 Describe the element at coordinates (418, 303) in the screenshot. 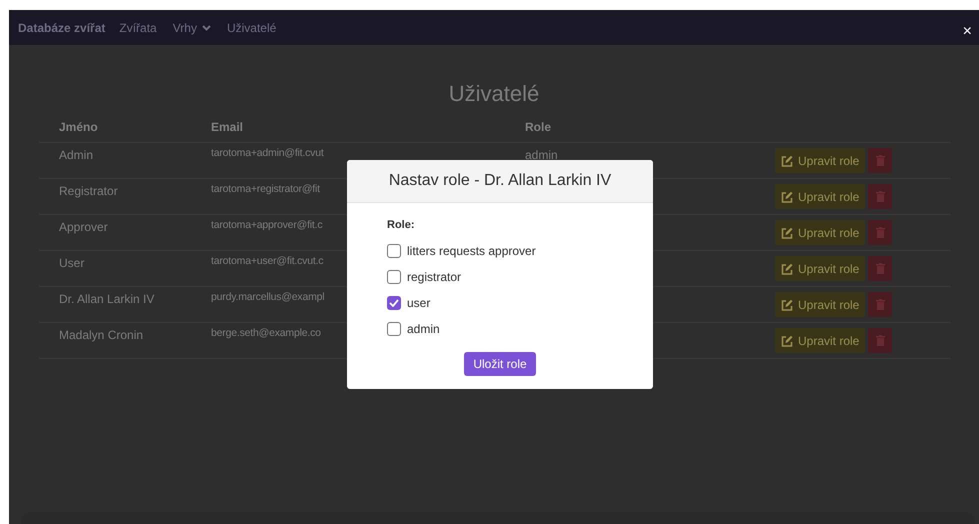

I see `checkbox-label: user` at that location.